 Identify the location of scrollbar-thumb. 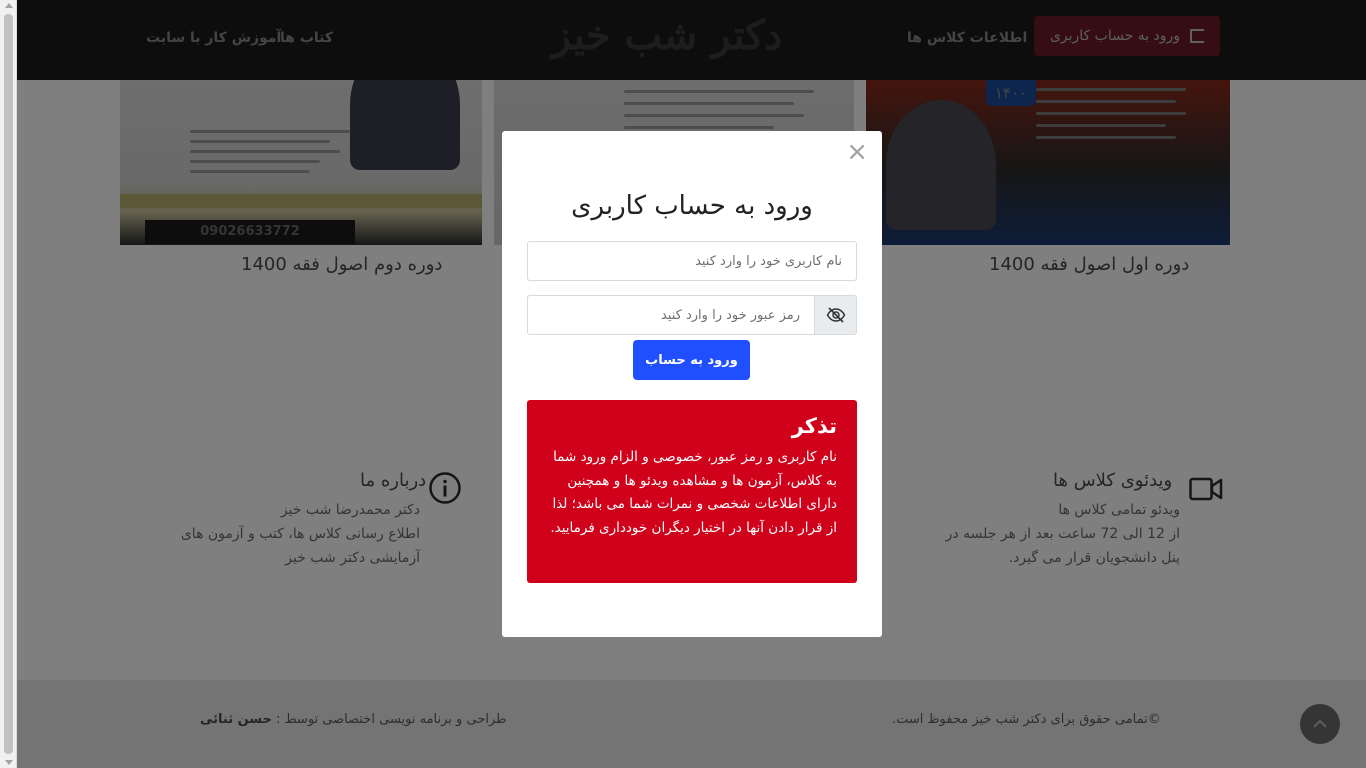
(8, 384).